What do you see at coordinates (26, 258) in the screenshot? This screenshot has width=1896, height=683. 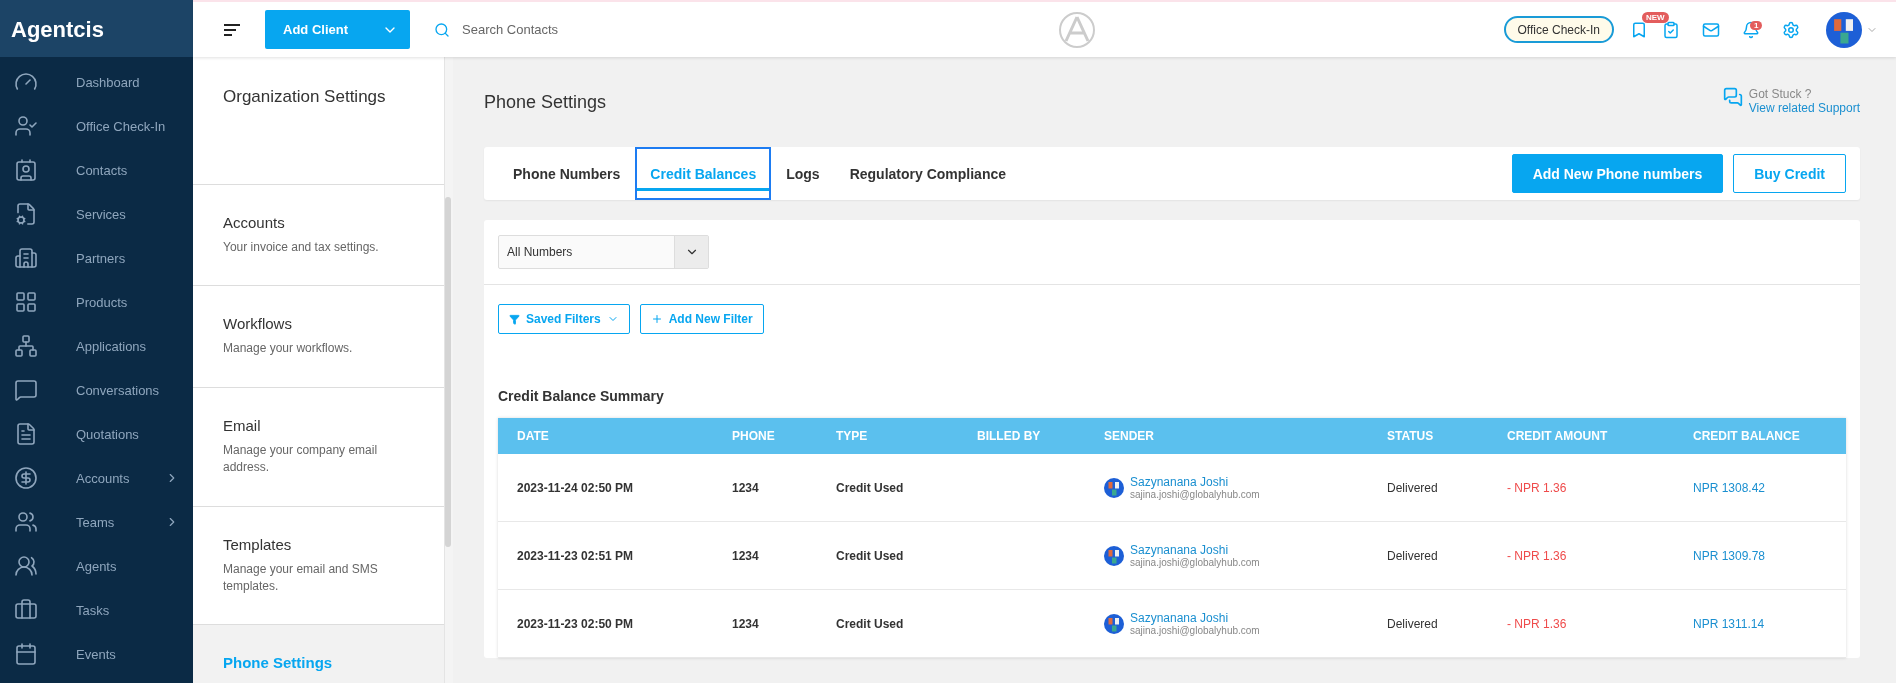 I see `building-icon` at bounding box center [26, 258].